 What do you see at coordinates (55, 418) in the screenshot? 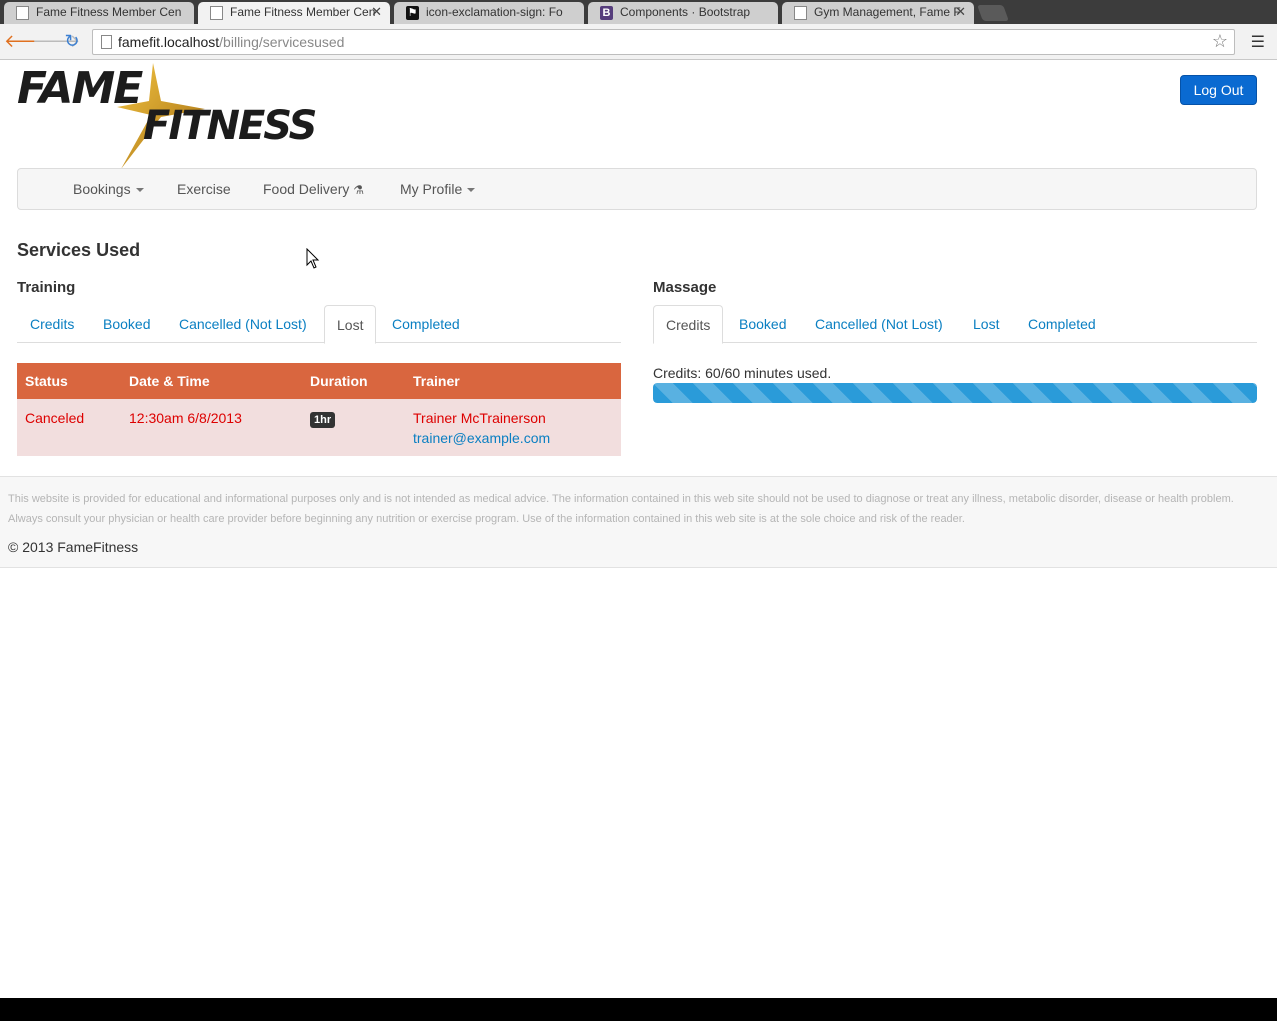
I see `status-cell: Canceled` at bounding box center [55, 418].